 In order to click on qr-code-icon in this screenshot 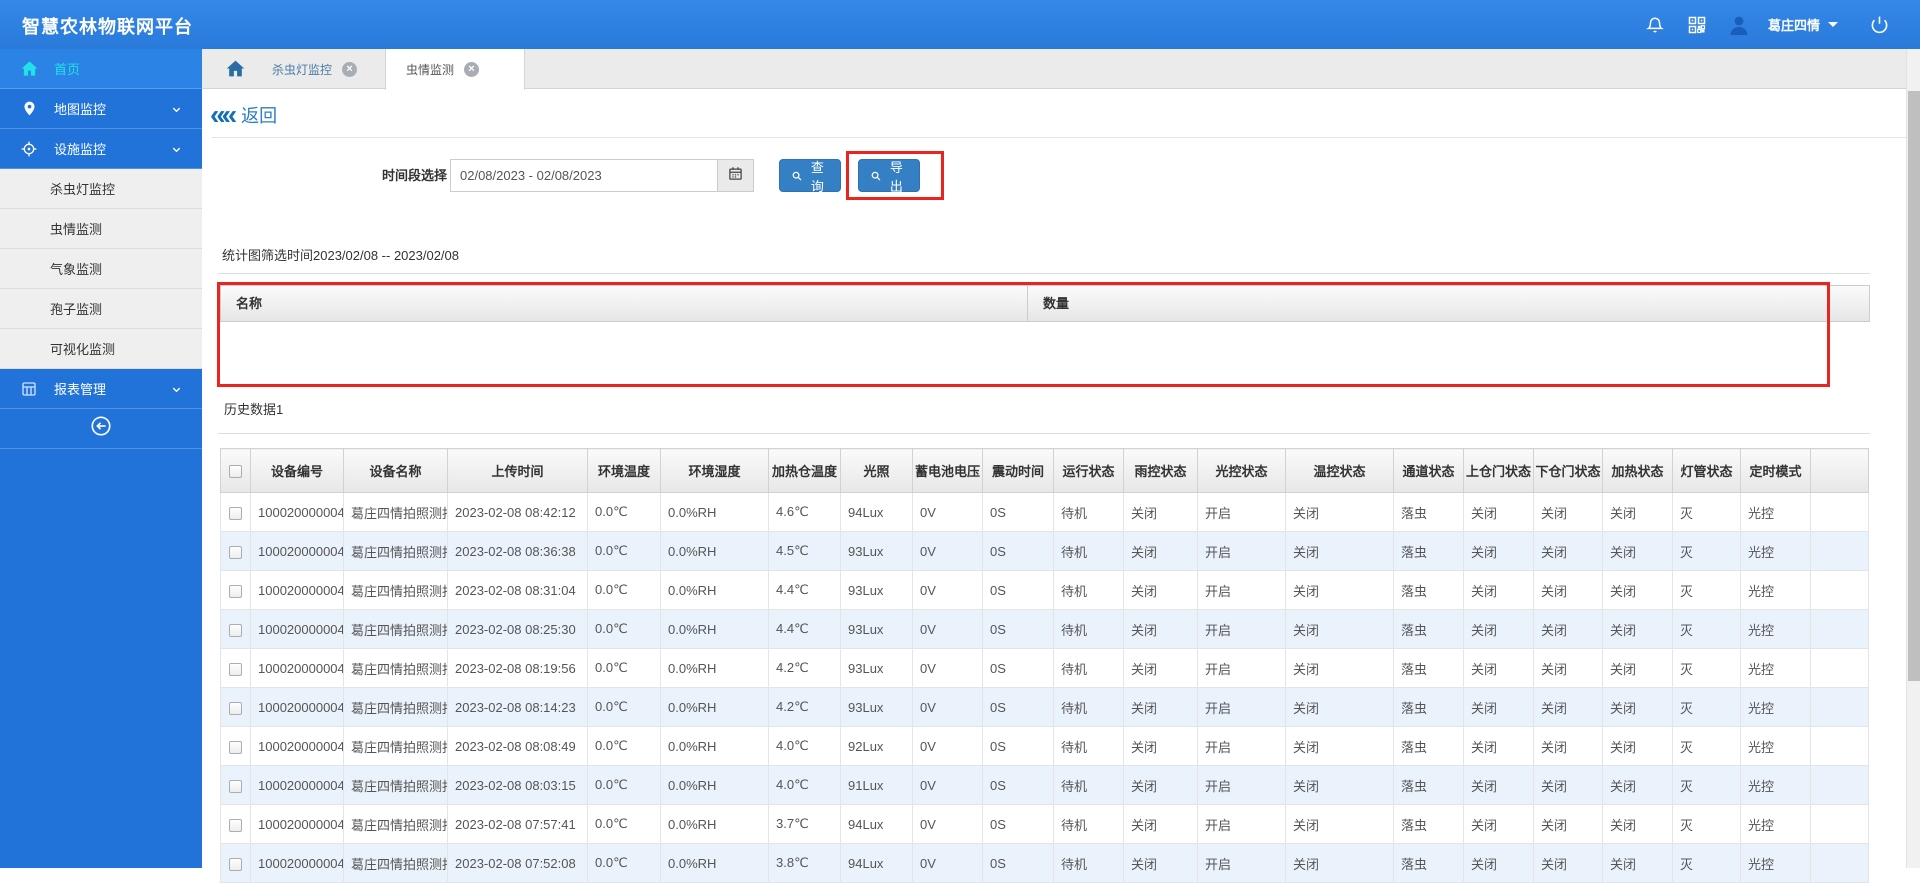, I will do `click(1697, 25)`.